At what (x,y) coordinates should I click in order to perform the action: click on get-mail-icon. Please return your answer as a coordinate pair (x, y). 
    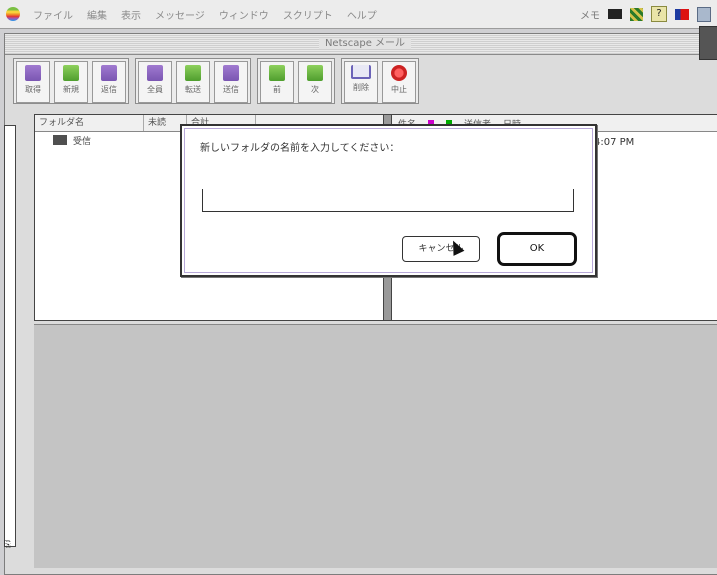
    Looking at the image, I should click on (33, 73).